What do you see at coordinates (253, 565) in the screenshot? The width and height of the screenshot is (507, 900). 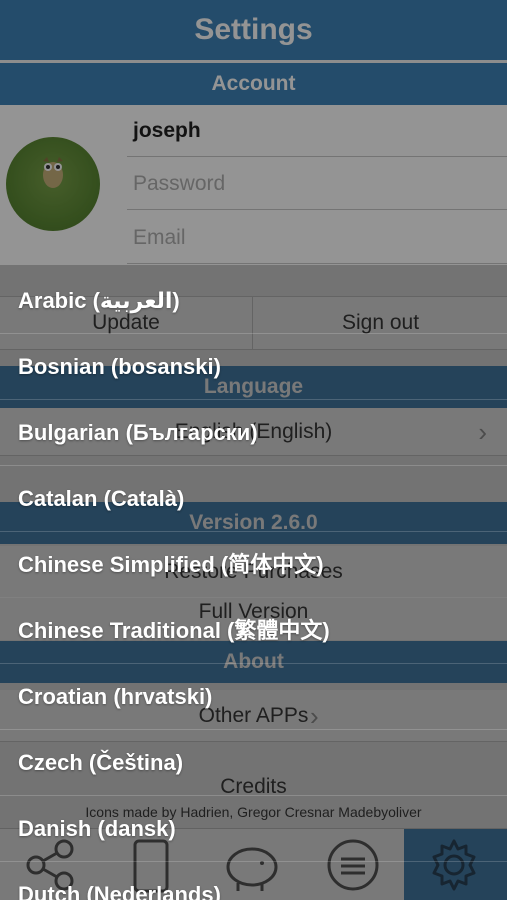 I see `picker-item-chinese-simplified: Chinese Simplified (简体中文)` at bounding box center [253, 565].